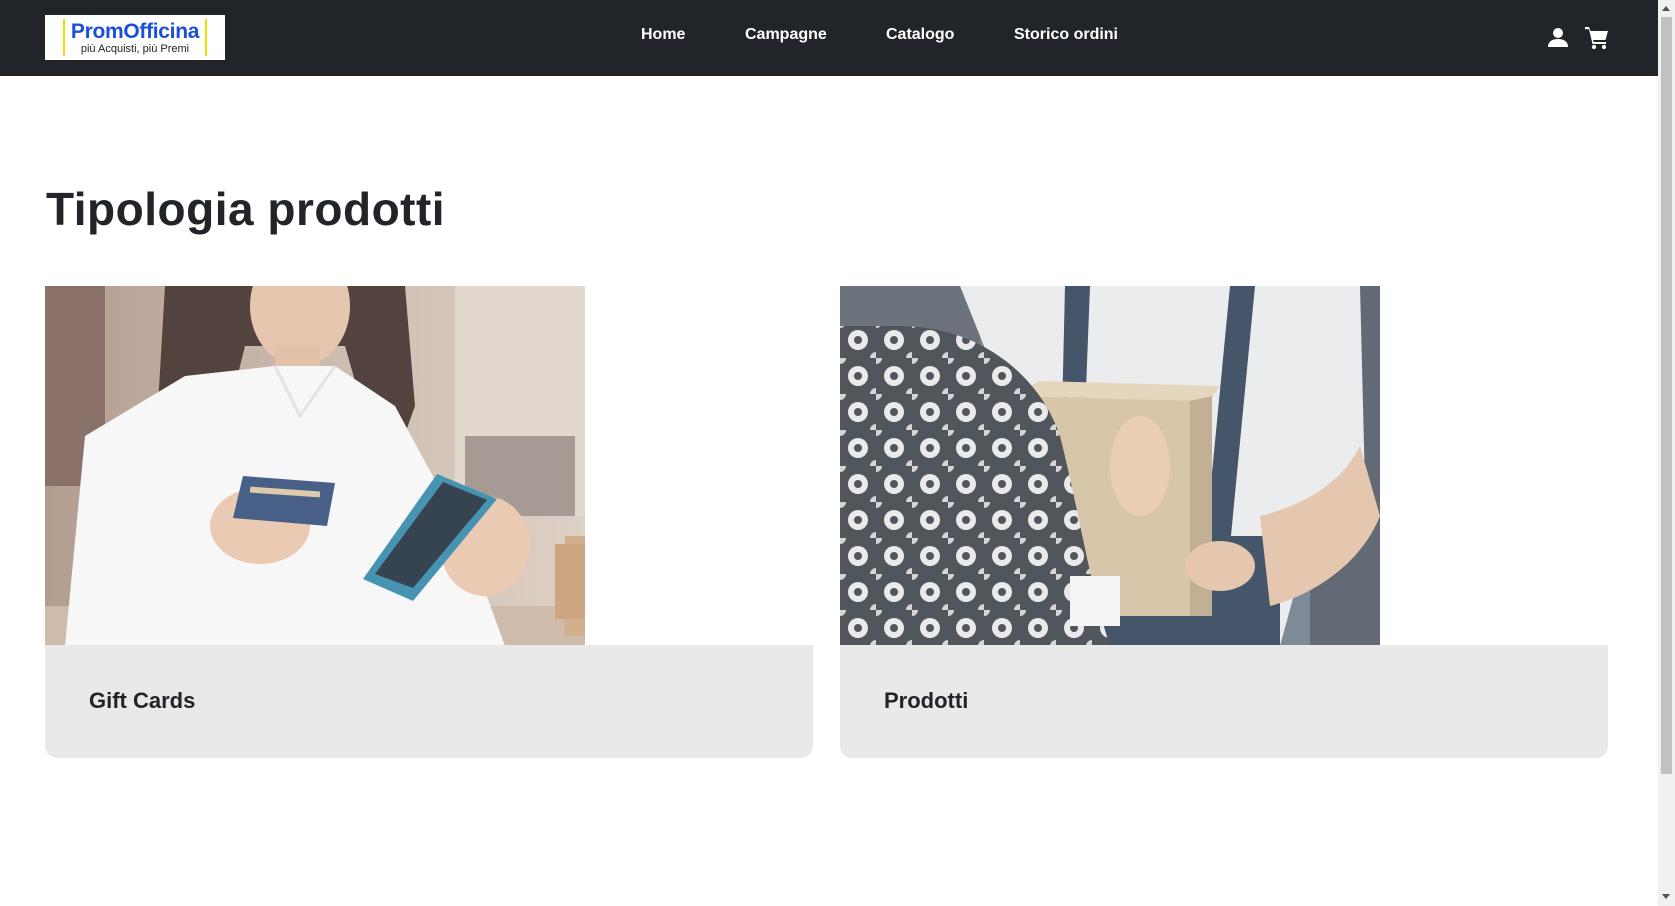  What do you see at coordinates (663, 35) in the screenshot?
I see `nav-home: Home` at bounding box center [663, 35].